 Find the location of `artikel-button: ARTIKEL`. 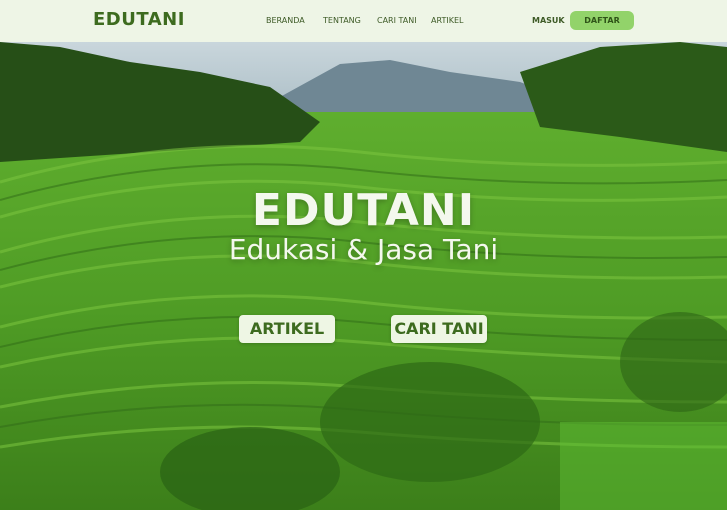

artikel-button: ARTIKEL is located at coordinates (287, 329).